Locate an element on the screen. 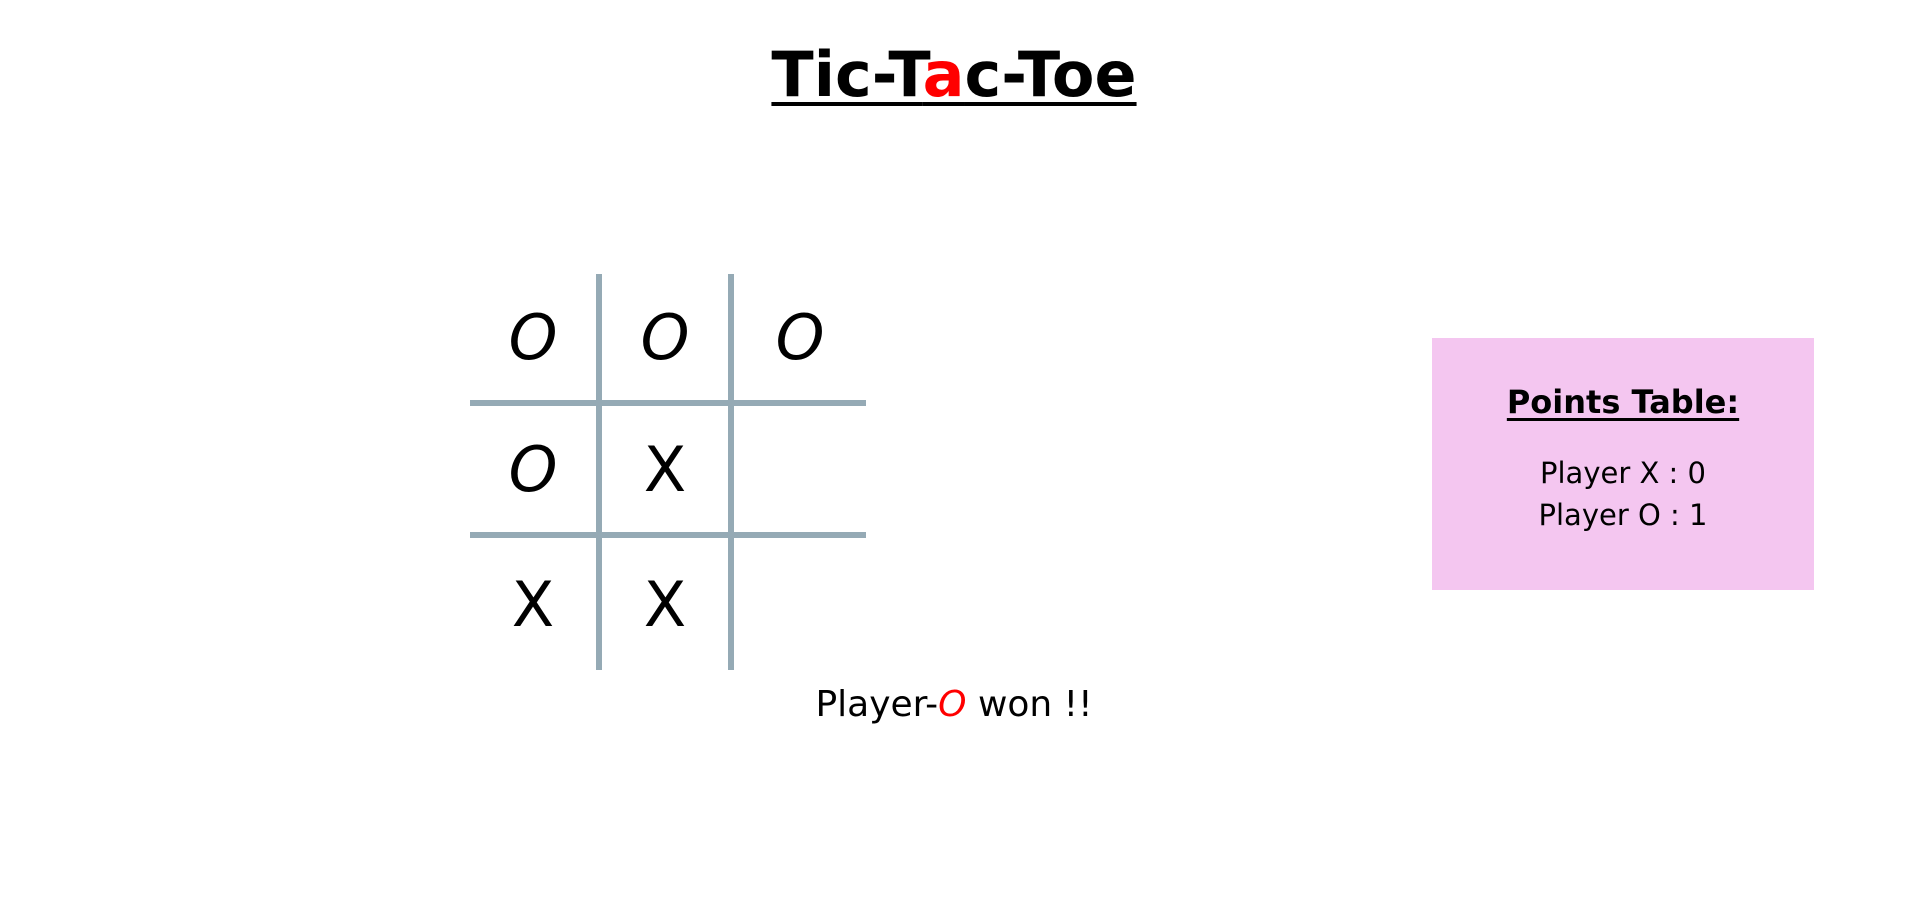  board-cell-4: O is located at coordinates (536, 472).